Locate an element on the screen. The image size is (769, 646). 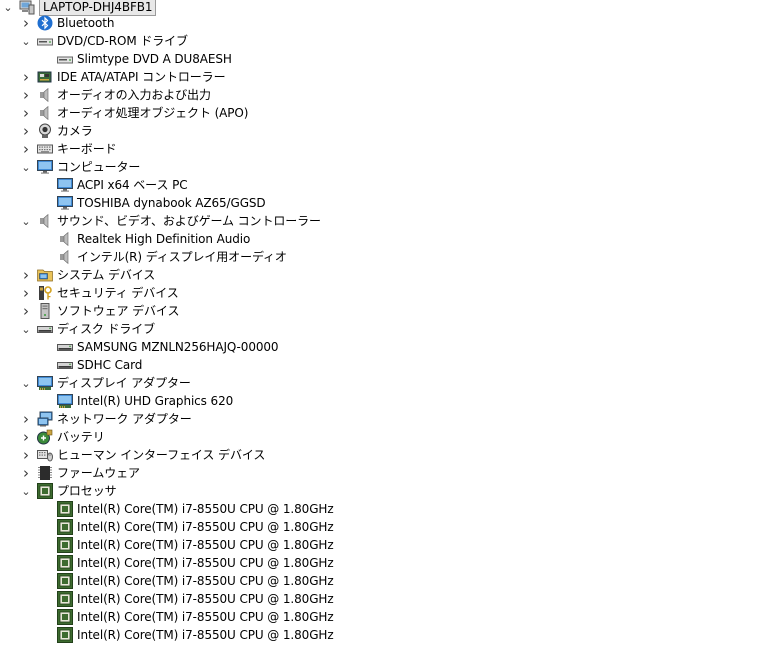
tree-category: ⌄ コンピューター is located at coordinates (79, 167).